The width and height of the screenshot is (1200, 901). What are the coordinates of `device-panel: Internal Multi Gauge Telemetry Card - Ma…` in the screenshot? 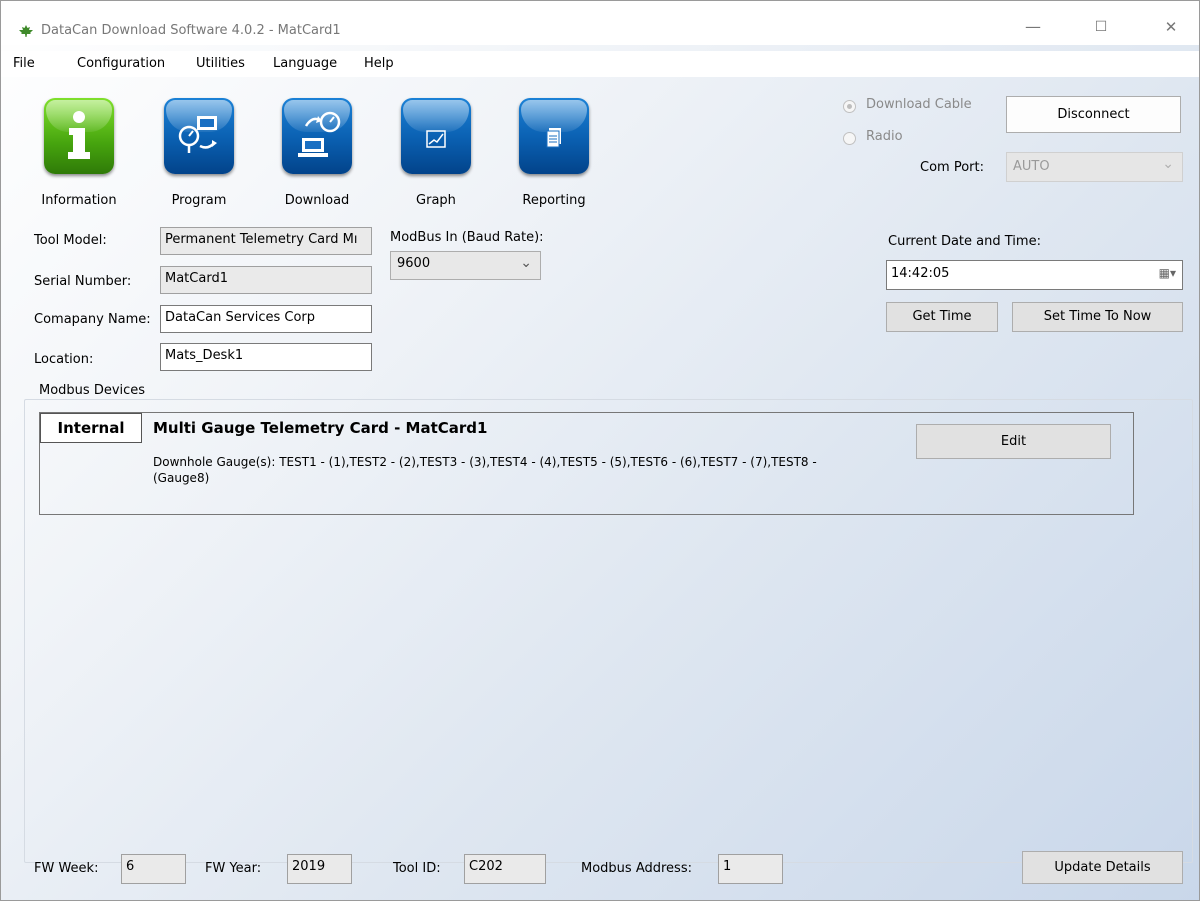 It's located at (586, 463).